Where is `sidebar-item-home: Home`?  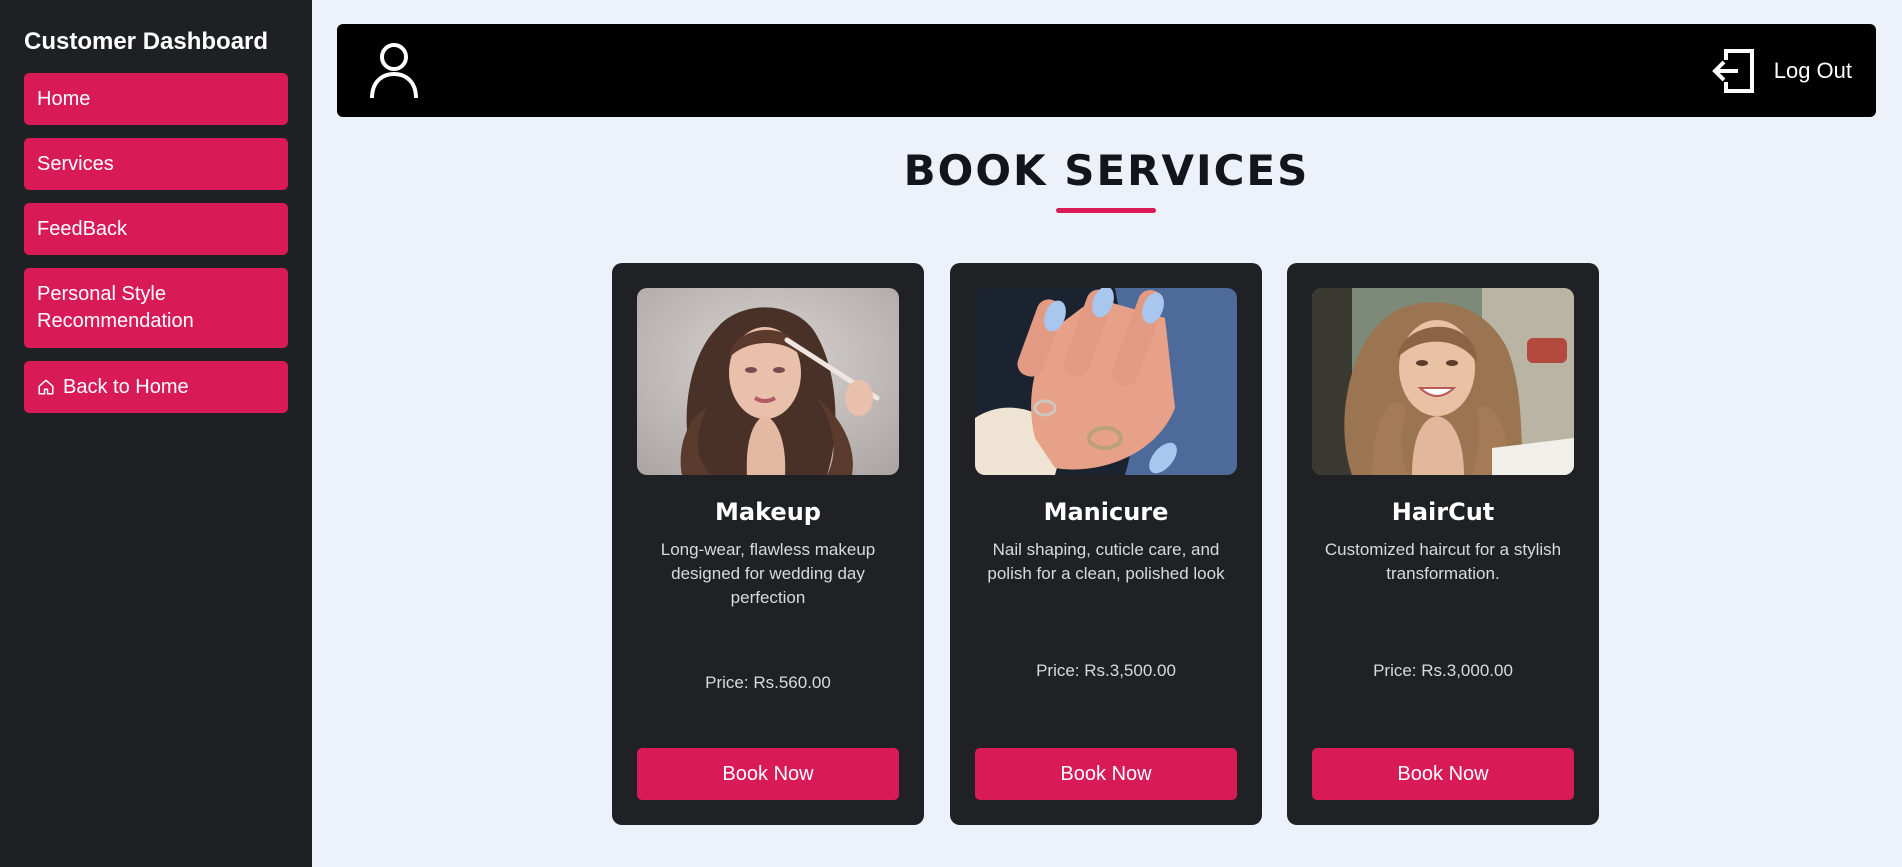
sidebar-item-home: Home is located at coordinates (156, 99).